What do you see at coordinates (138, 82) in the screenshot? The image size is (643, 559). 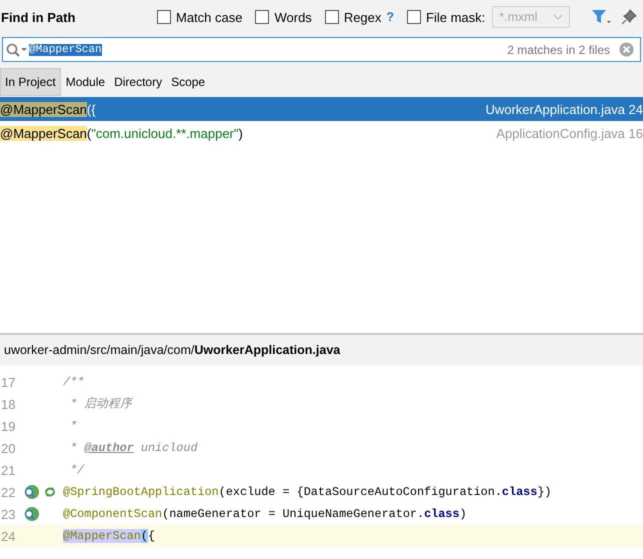 I see `scope-tab: Directory` at bounding box center [138, 82].